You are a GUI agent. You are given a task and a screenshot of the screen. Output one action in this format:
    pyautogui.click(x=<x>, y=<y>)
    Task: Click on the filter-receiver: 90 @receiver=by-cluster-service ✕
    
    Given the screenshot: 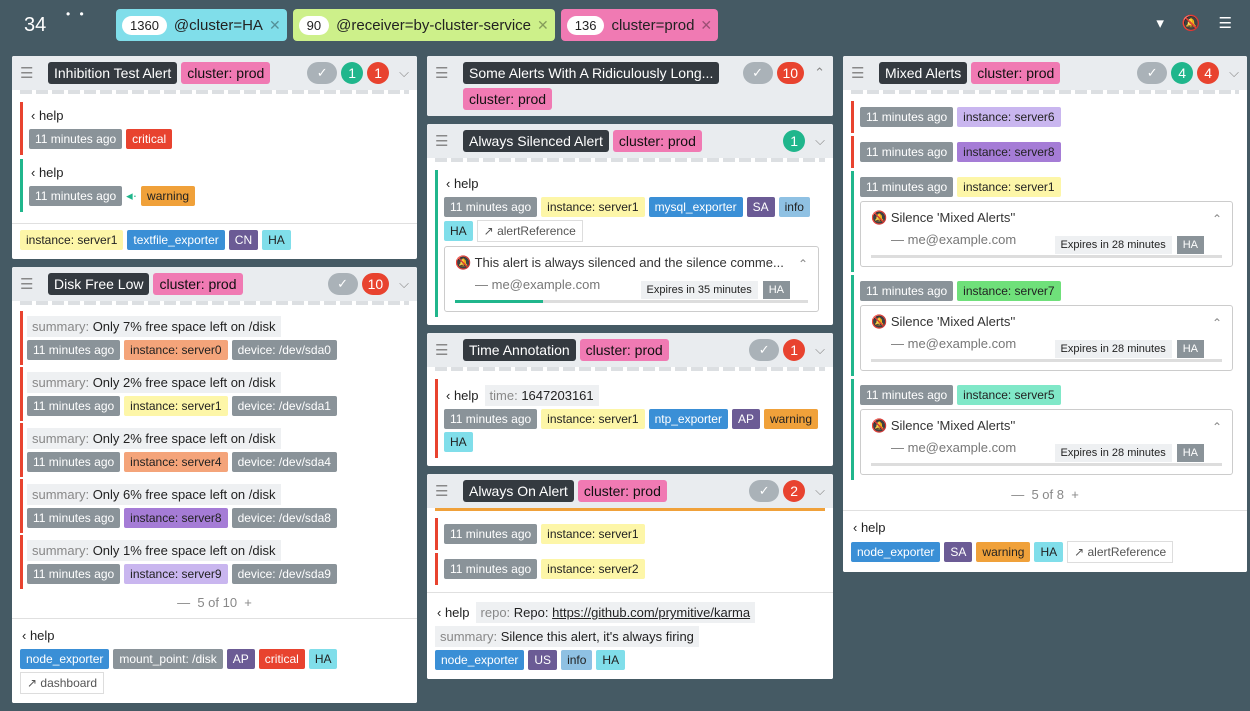 What is the action you would take?
    pyautogui.click(x=423, y=25)
    